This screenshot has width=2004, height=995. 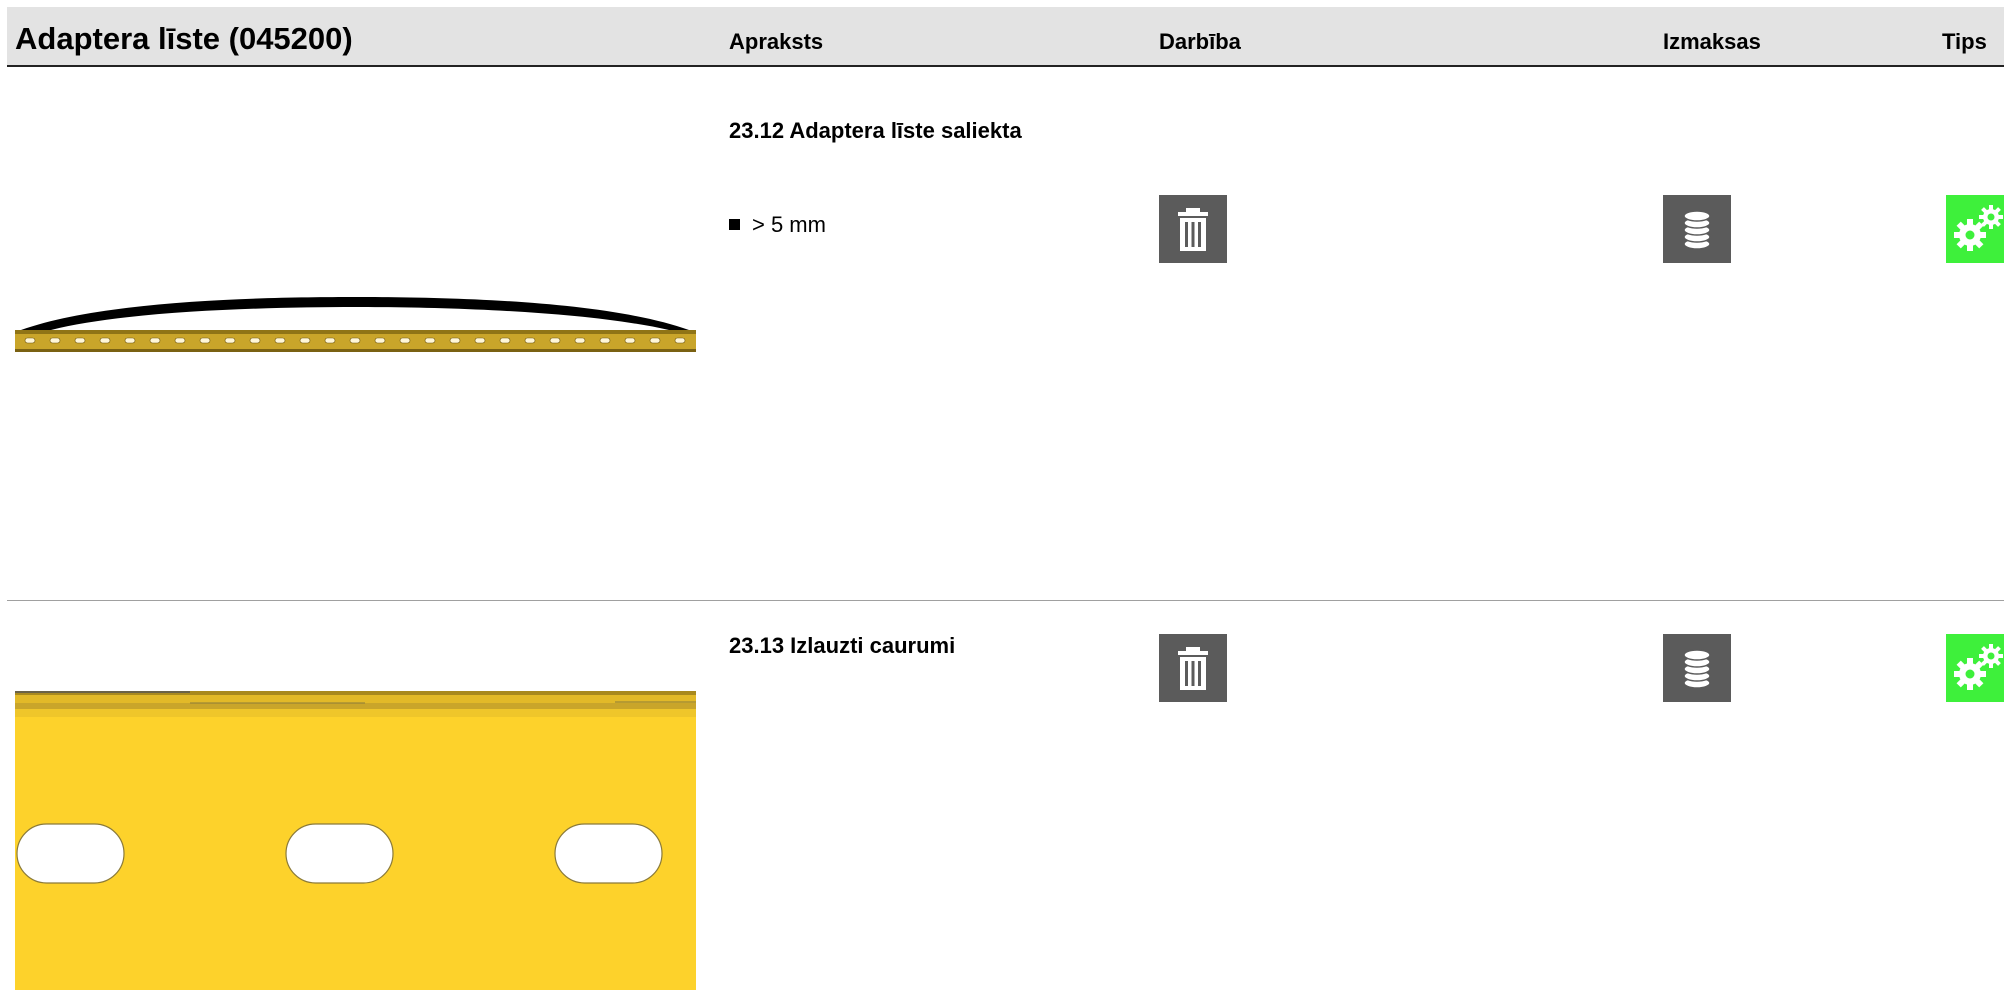 What do you see at coordinates (355, 327) in the screenshot?
I see `bent-rail-illustration` at bounding box center [355, 327].